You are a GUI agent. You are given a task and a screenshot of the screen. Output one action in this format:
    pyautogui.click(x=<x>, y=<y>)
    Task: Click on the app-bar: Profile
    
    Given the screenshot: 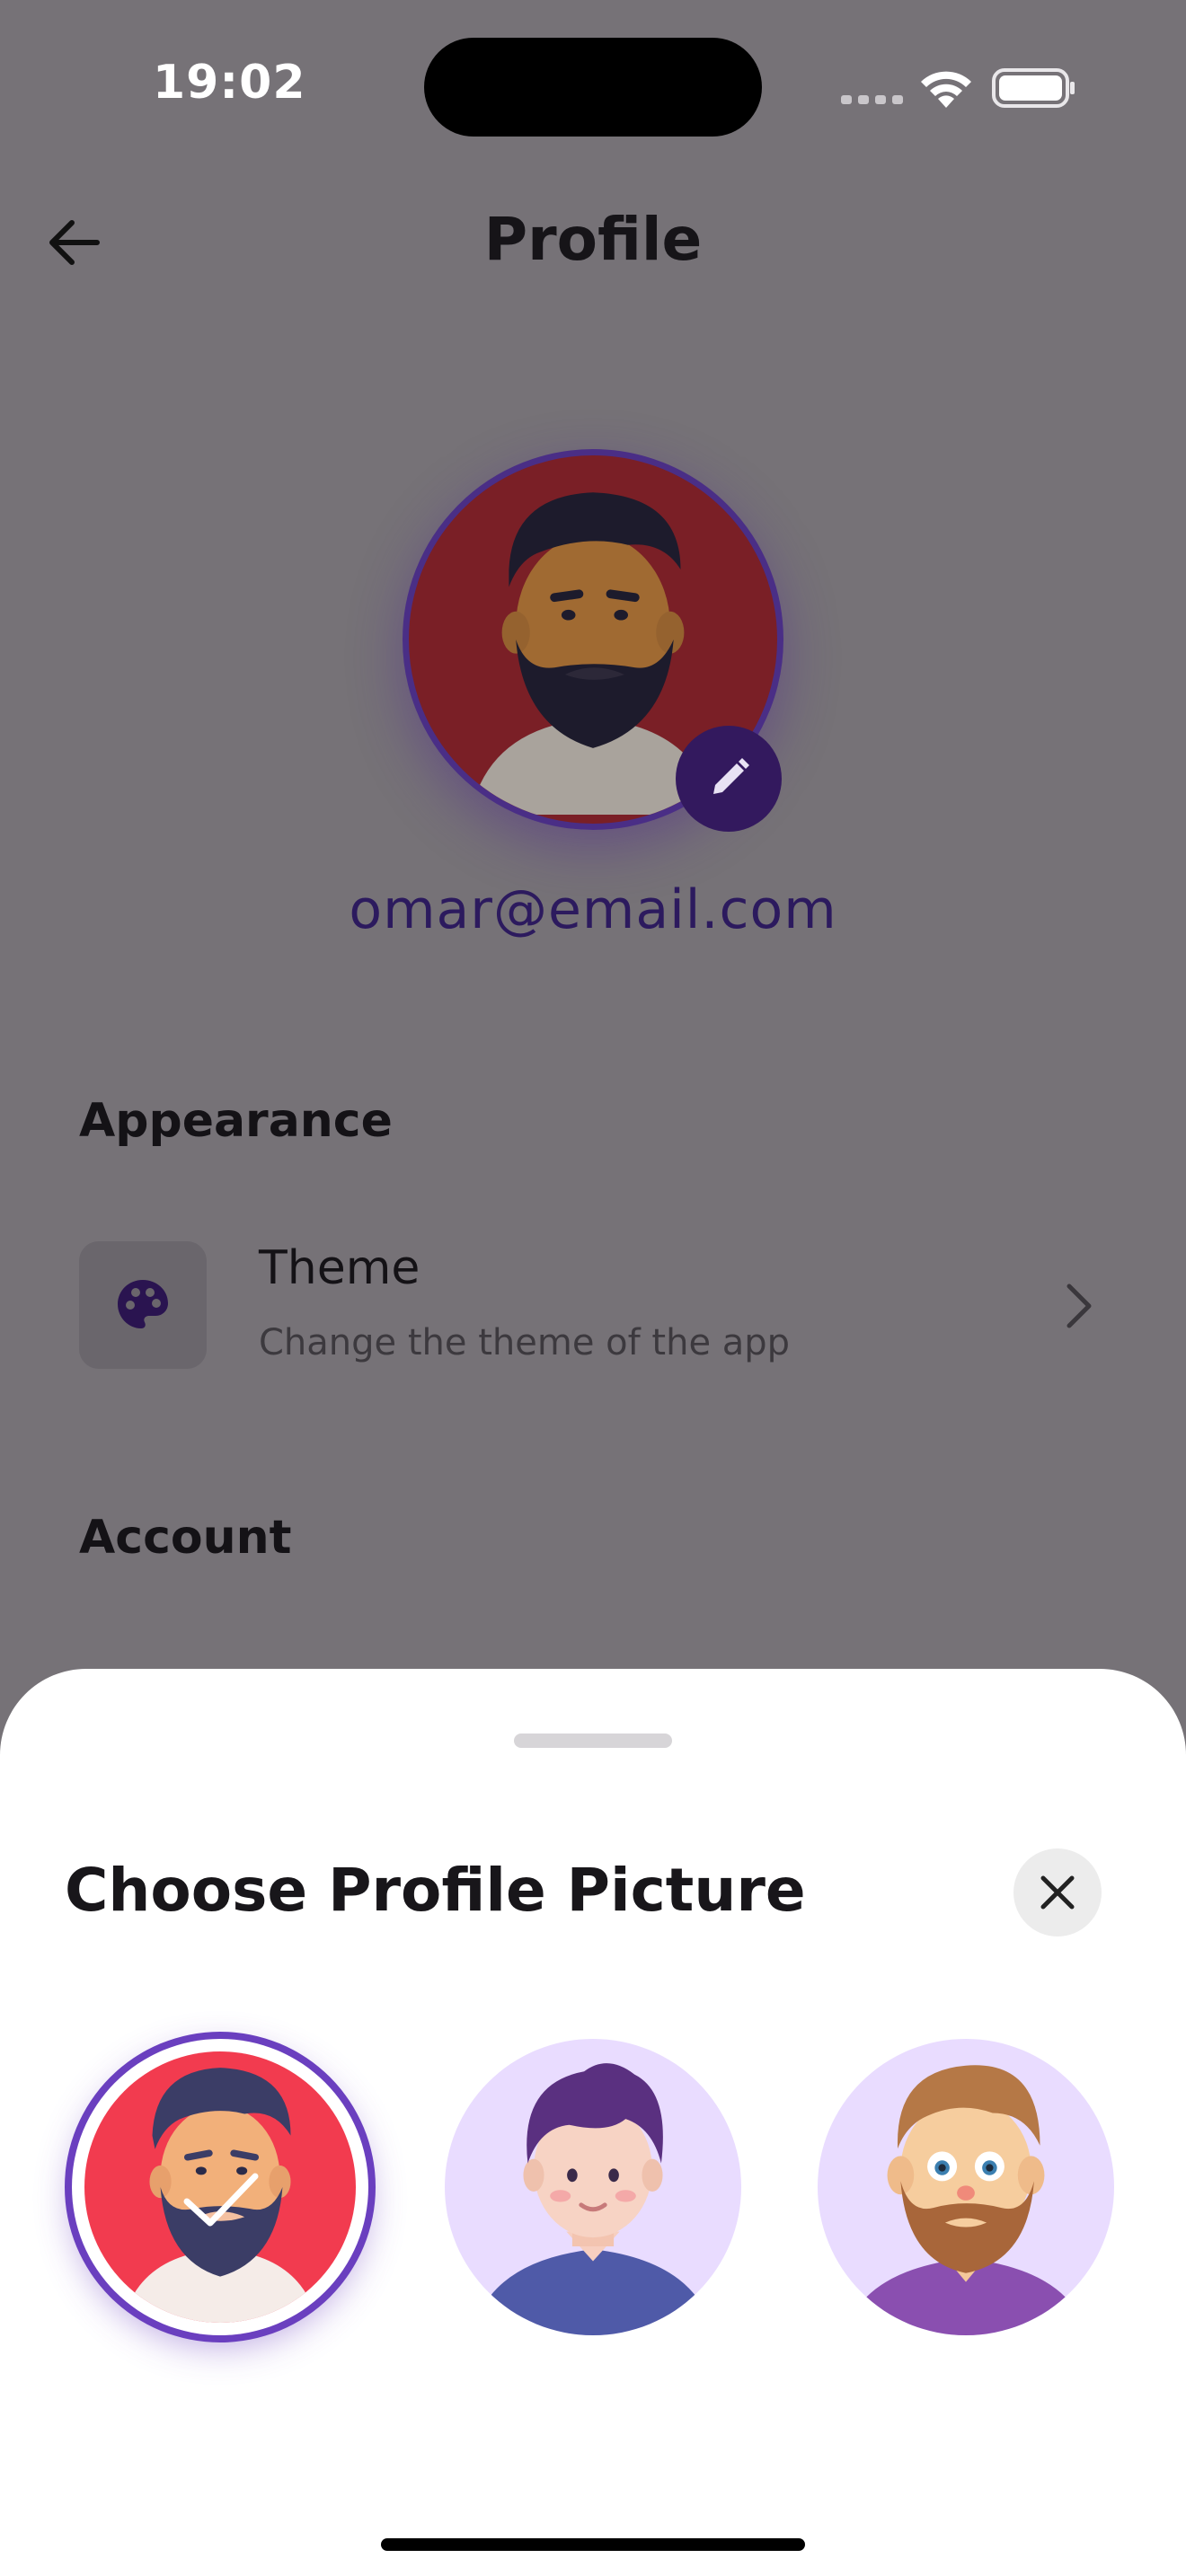 What is the action you would take?
    pyautogui.click(x=593, y=242)
    